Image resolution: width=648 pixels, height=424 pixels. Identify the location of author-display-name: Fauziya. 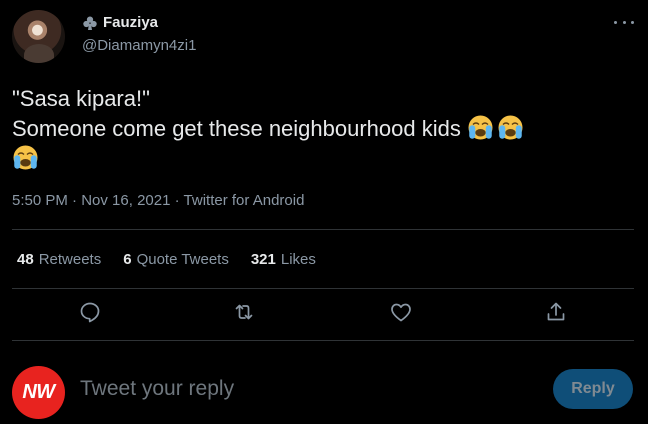
(130, 22).